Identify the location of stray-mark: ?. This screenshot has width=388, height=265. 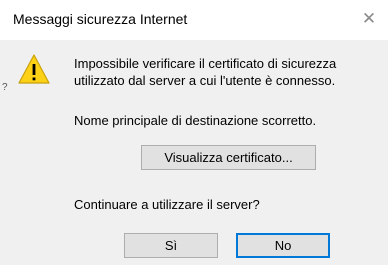
(5, 87).